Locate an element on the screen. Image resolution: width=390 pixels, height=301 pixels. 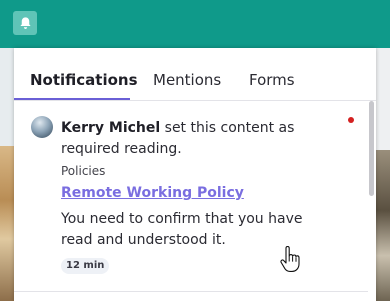
active-tab-indicator is located at coordinates (72, 99).